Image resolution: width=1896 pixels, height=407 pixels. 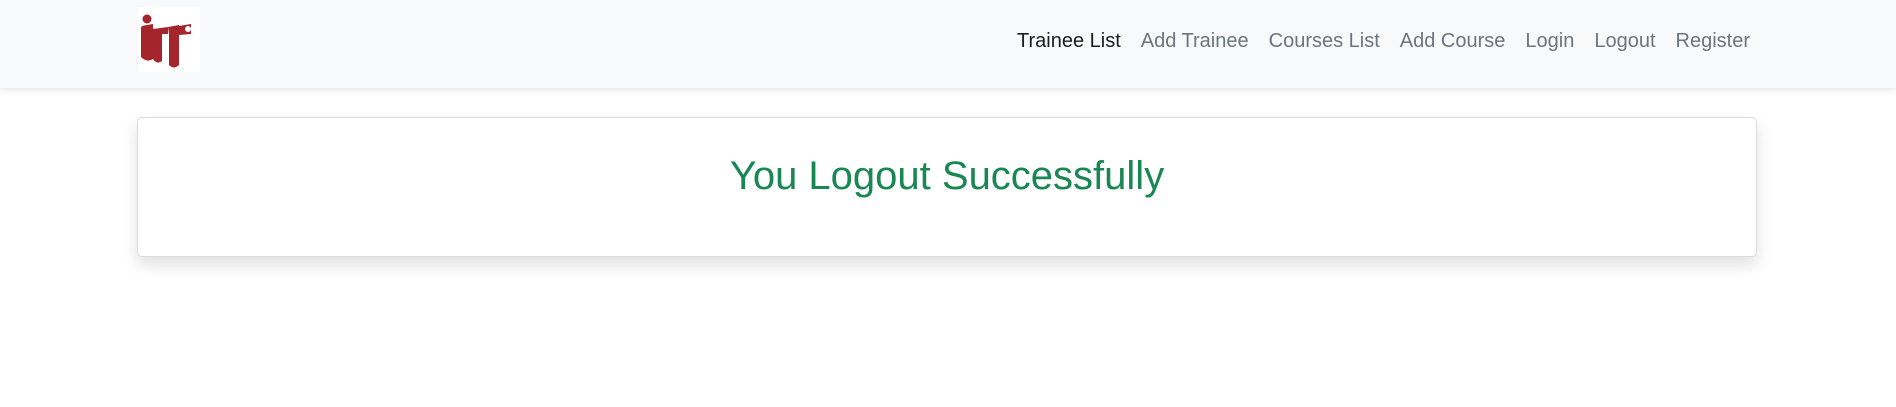 I want to click on nav-link-trainee-list: Trainee List, so click(x=1069, y=41).